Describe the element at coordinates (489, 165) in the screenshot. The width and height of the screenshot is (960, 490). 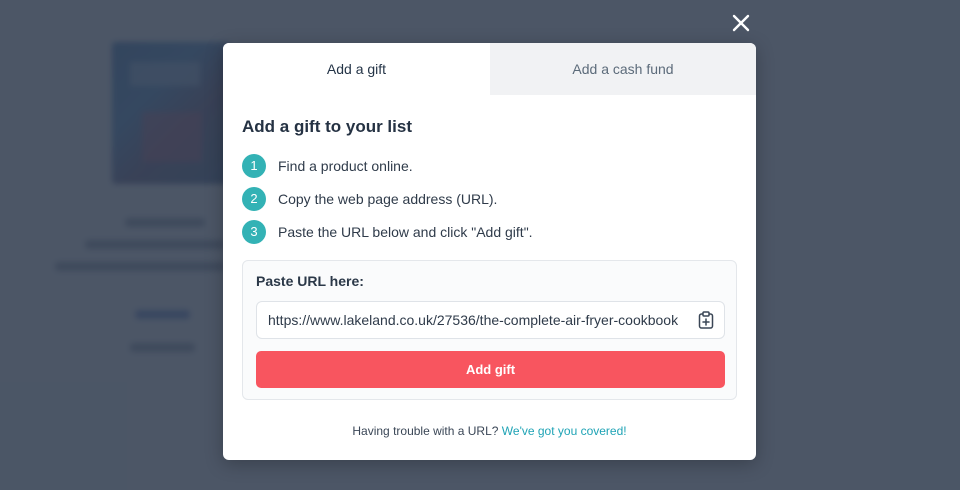
I see `step-item: 1 Find a product online.` at that location.